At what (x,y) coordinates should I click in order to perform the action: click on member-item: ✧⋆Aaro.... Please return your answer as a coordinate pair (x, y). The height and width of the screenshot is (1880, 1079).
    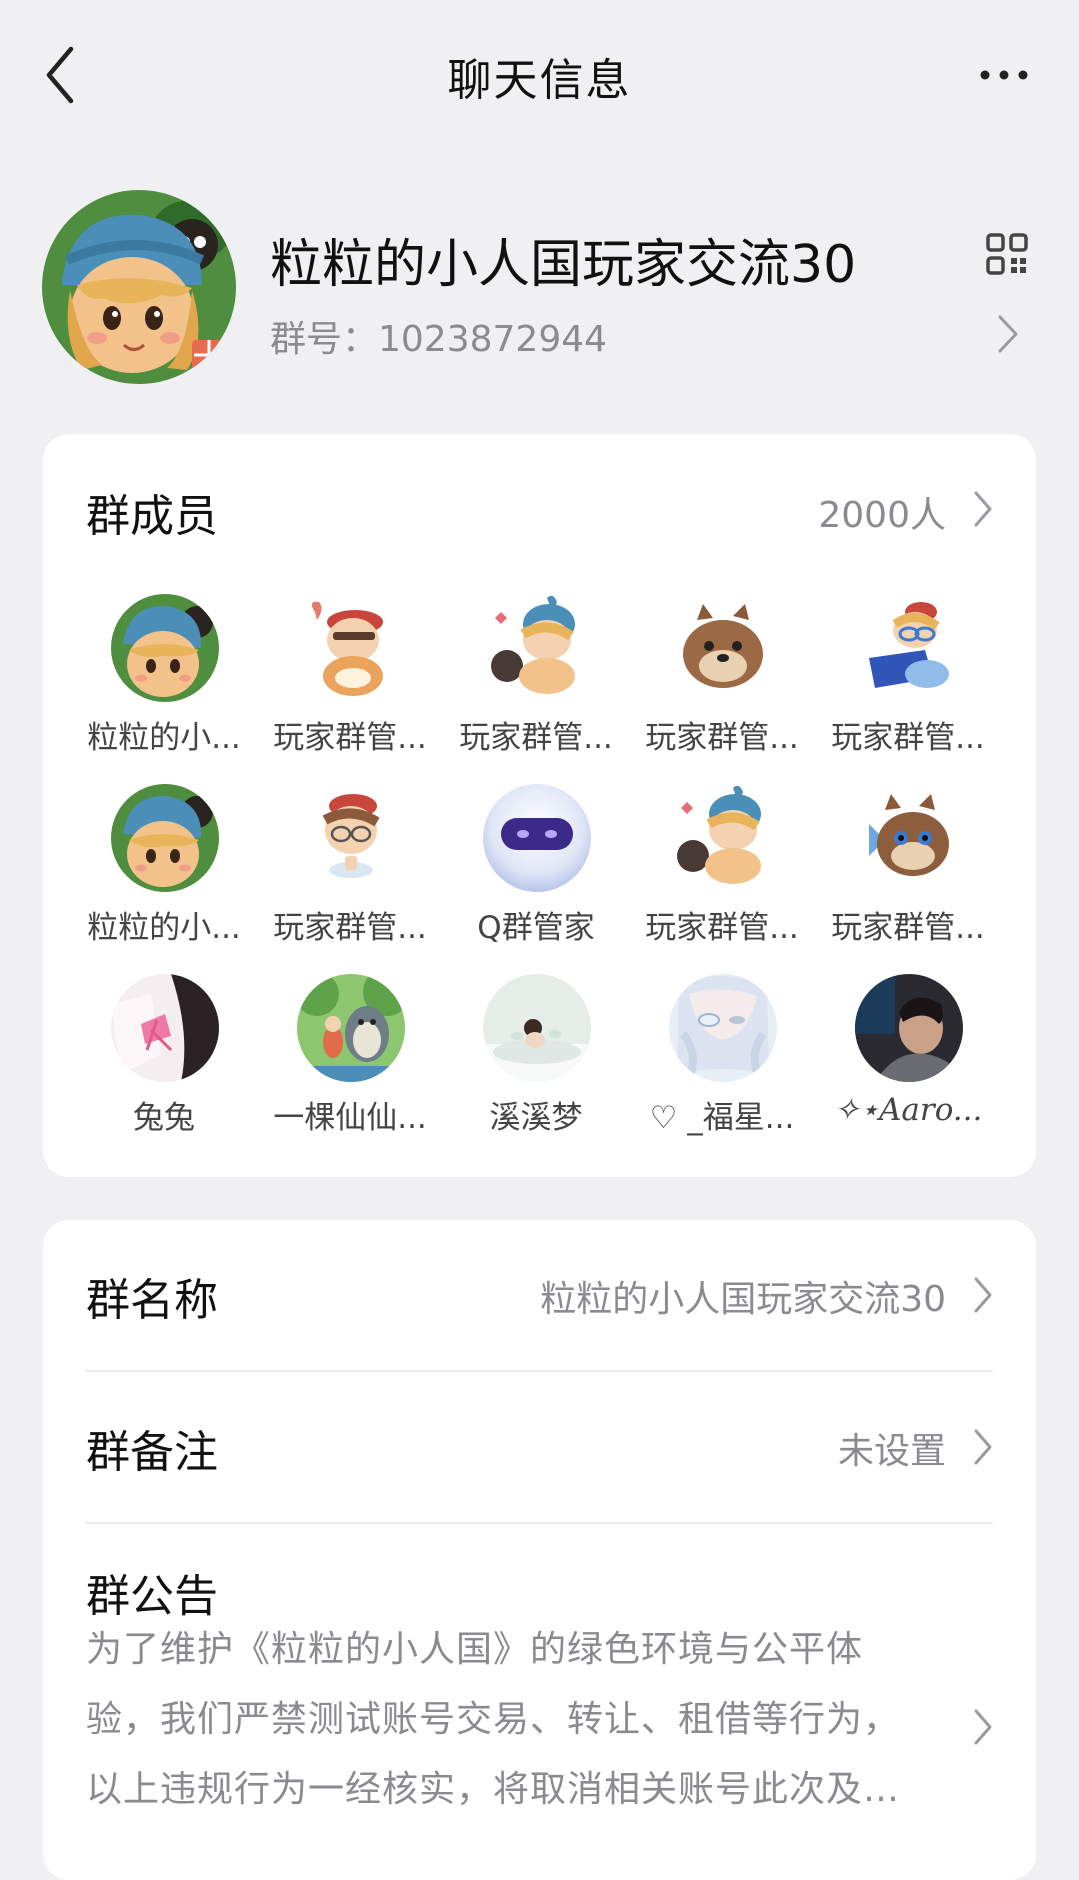
    Looking at the image, I should click on (908, 1069).